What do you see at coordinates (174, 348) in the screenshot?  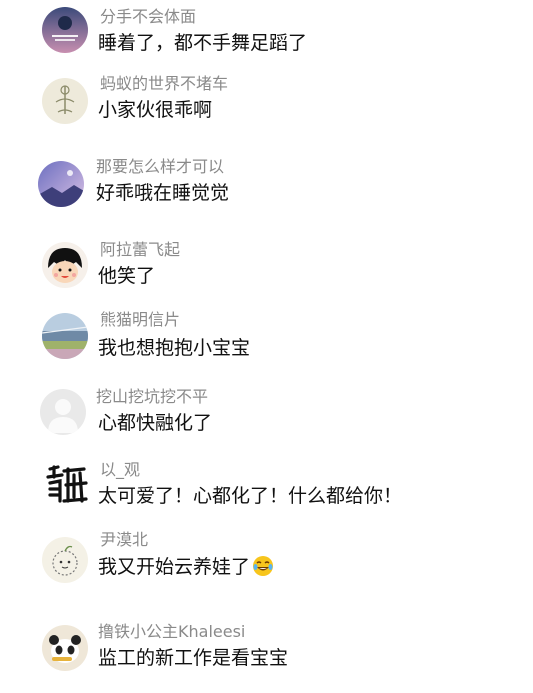 I see `comment-text: 我也想抱抱小宝宝` at bounding box center [174, 348].